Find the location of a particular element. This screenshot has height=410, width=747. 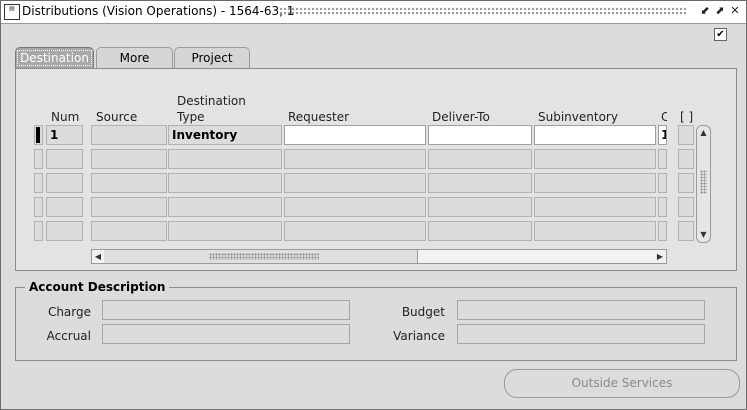

scroll-grip is located at coordinates (703, 182).